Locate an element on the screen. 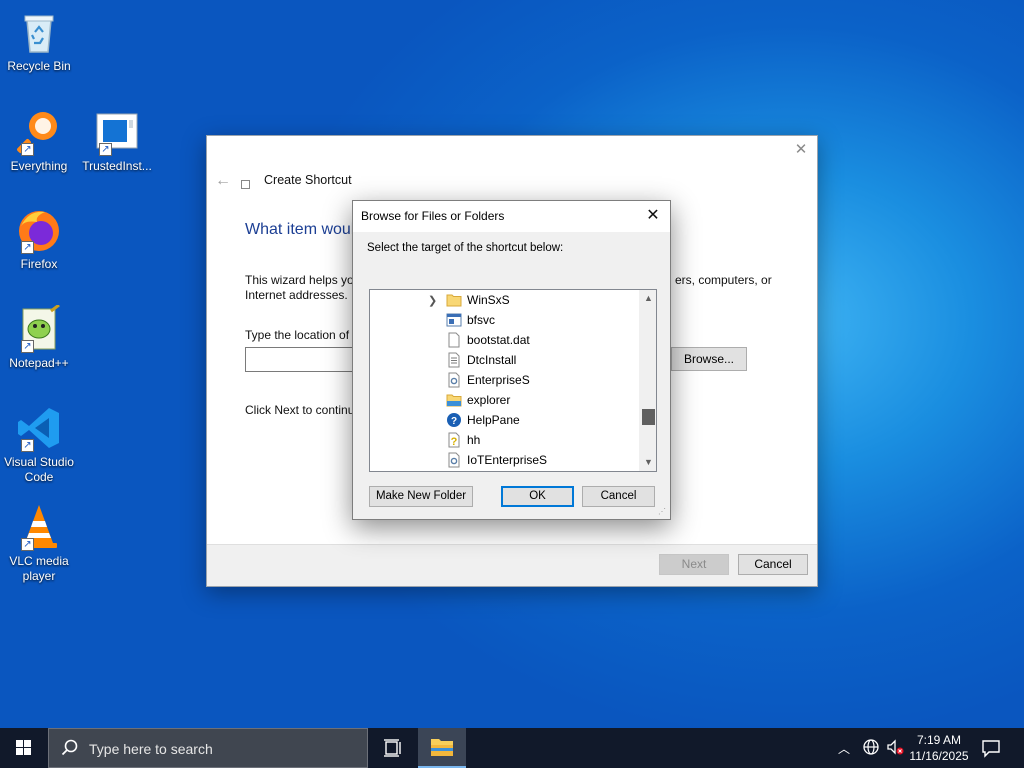 The width and height of the screenshot is (1024, 768). desktop-icon-vscode: ↗ Visual Studio Code is located at coordinates (39, 444).